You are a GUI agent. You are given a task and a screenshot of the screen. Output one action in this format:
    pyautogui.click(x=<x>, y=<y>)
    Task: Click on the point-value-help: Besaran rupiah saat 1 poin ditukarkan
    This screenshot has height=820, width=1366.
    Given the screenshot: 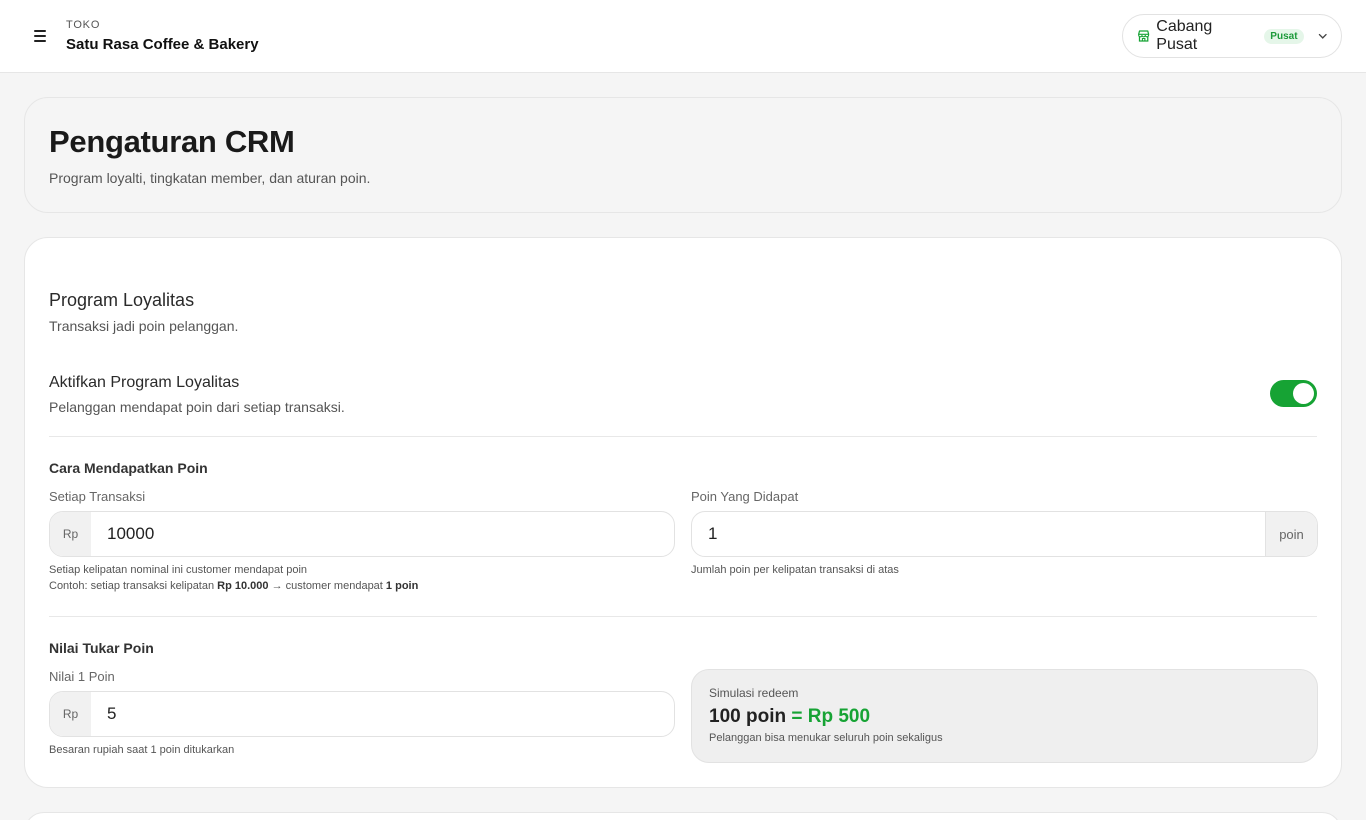 What is the action you would take?
    pyautogui.click(x=142, y=750)
    